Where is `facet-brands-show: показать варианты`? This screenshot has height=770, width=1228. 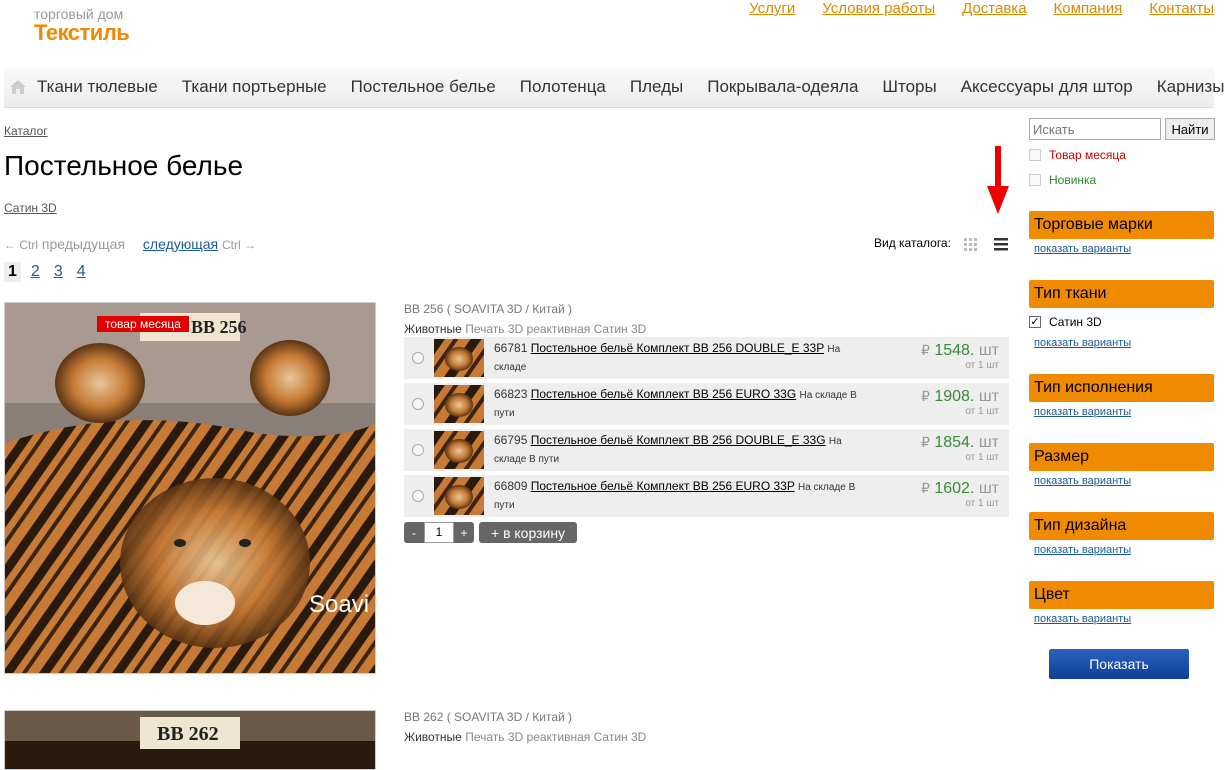
facet-brands-show: показать варианты is located at coordinates (1082, 249).